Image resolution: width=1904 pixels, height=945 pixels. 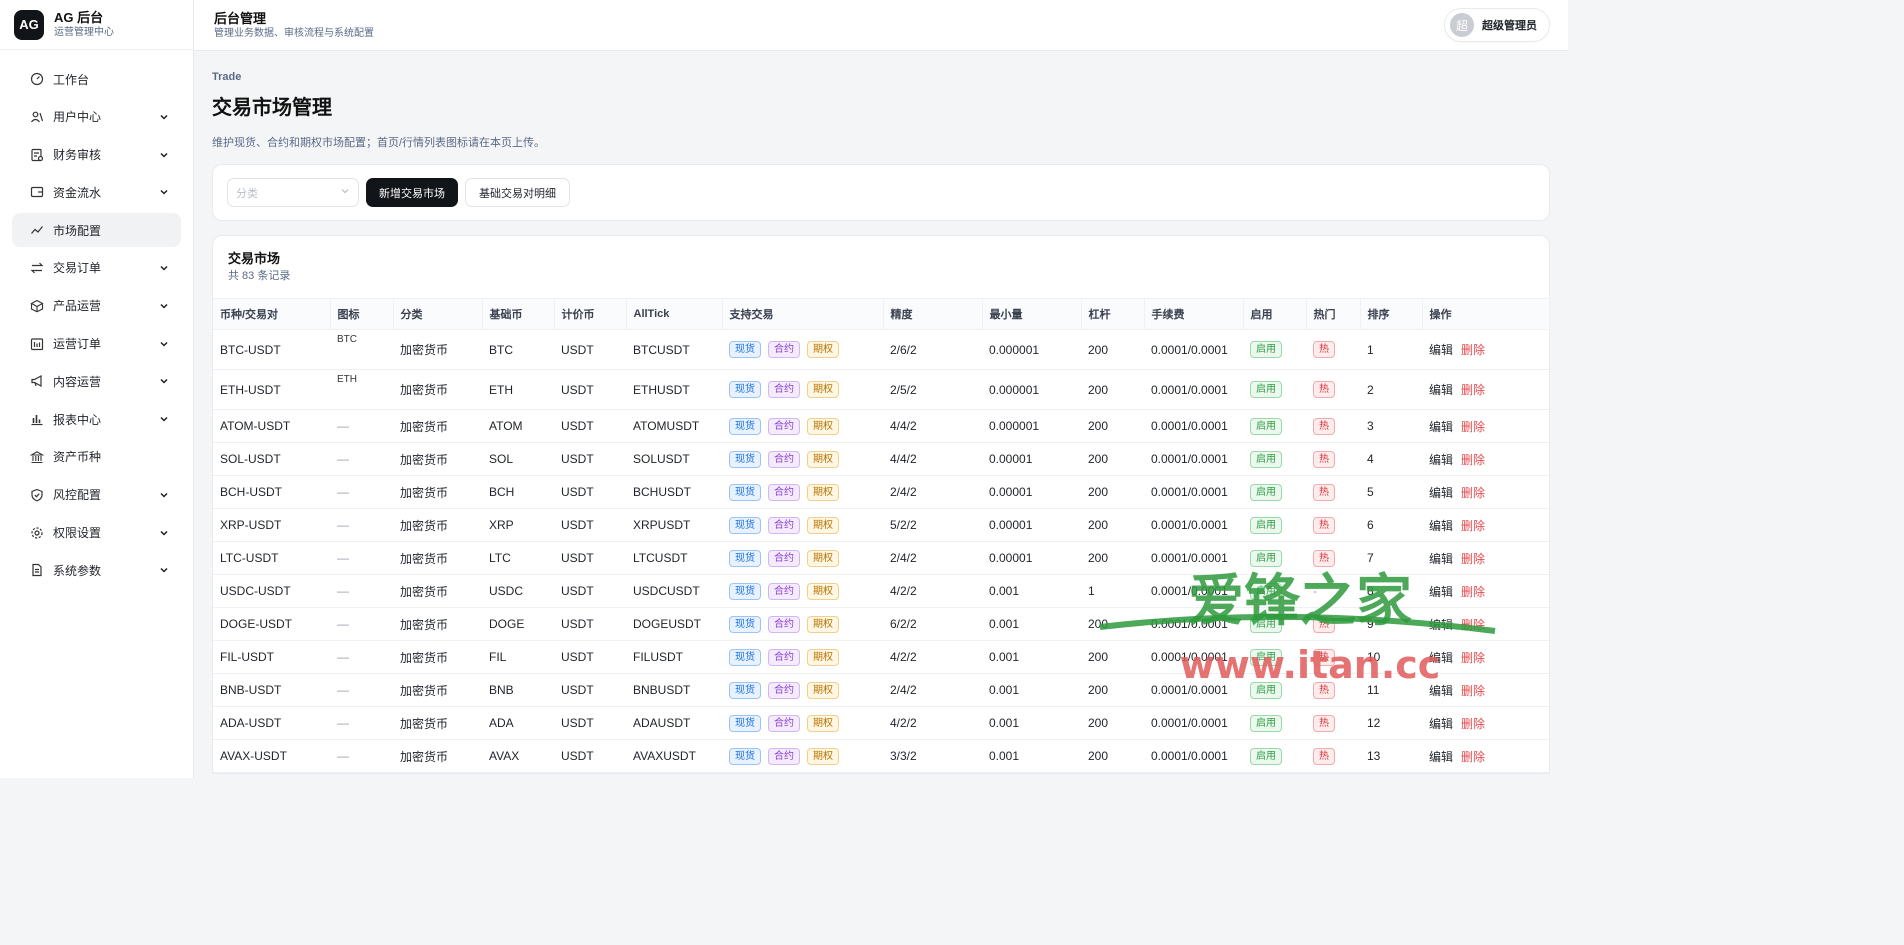 What do you see at coordinates (96, 495) in the screenshot?
I see `sidebar-item-11: 风控配置` at bounding box center [96, 495].